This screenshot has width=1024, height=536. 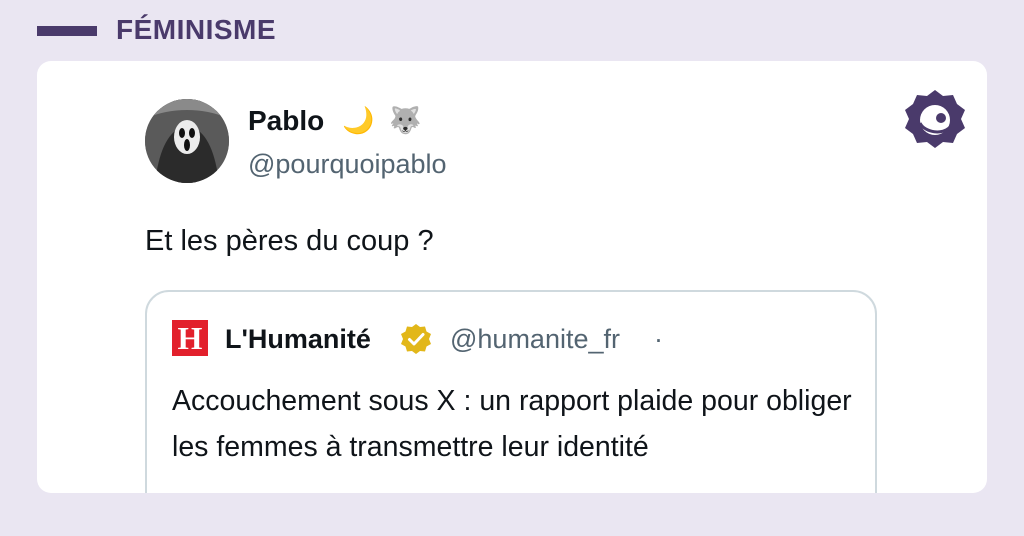 I want to click on category-label: FÉMINISME, so click(x=196, y=29).